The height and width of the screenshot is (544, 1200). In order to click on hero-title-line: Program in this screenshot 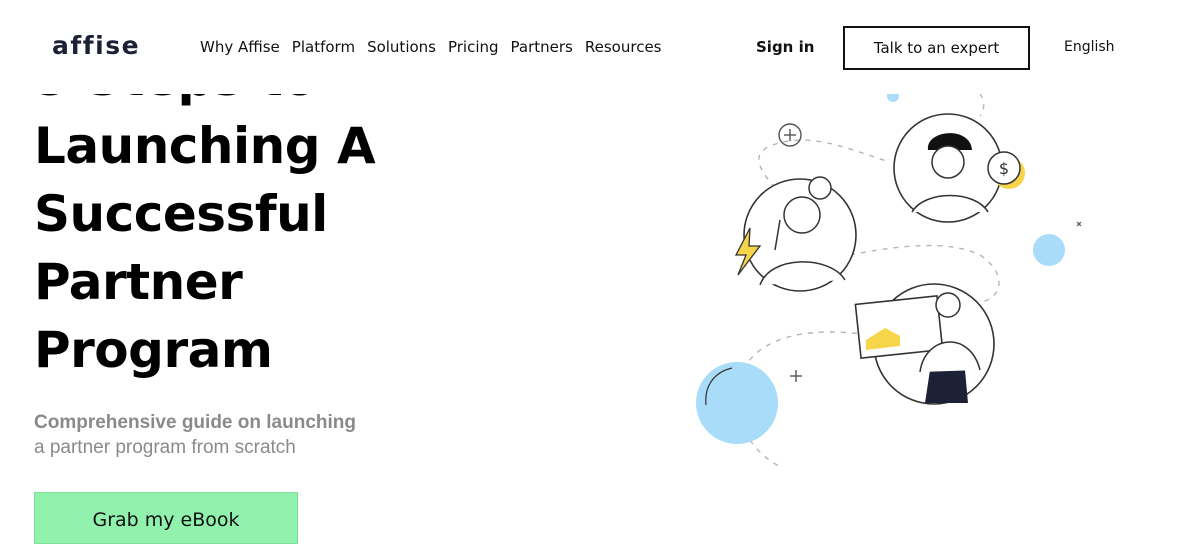, I will do `click(153, 350)`.